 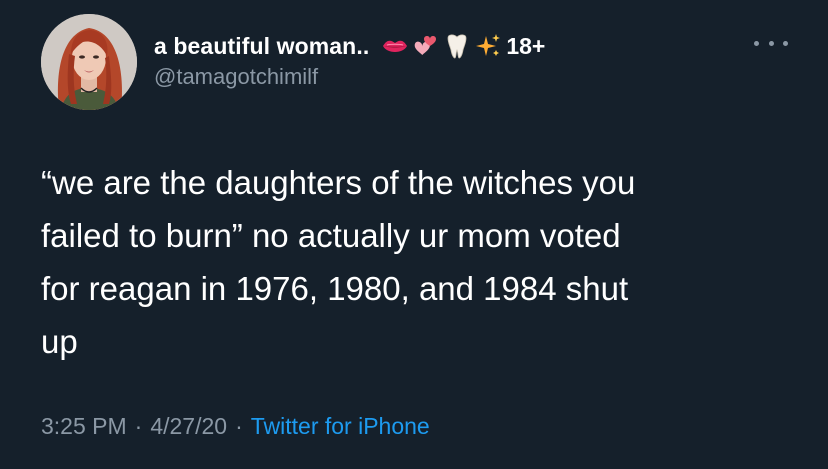 What do you see at coordinates (488, 46) in the screenshot?
I see `sparkles-emoji-icon` at bounding box center [488, 46].